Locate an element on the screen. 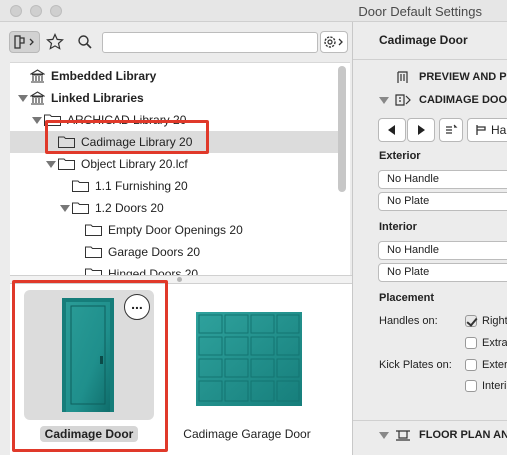 This screenshot has height=455, width=507. library-toolbar is located at coordinates (176, 42).